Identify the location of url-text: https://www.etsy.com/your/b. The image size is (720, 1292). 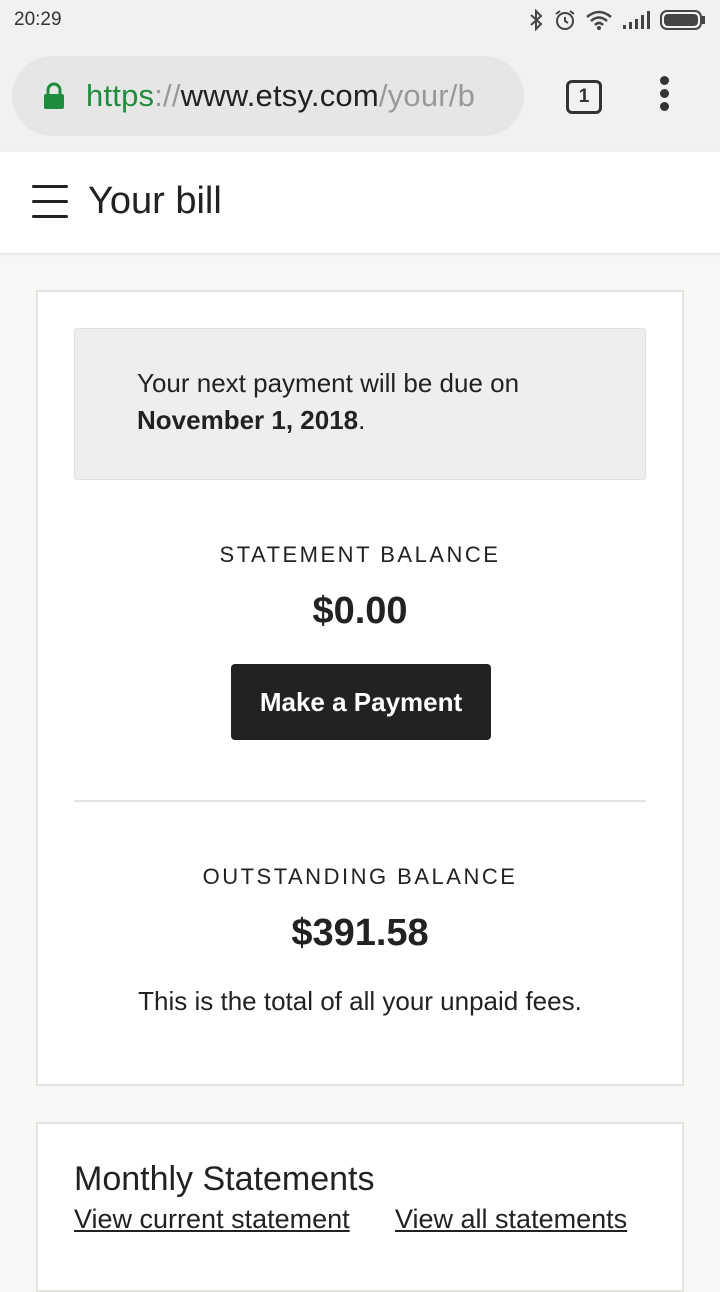
(280, 96).